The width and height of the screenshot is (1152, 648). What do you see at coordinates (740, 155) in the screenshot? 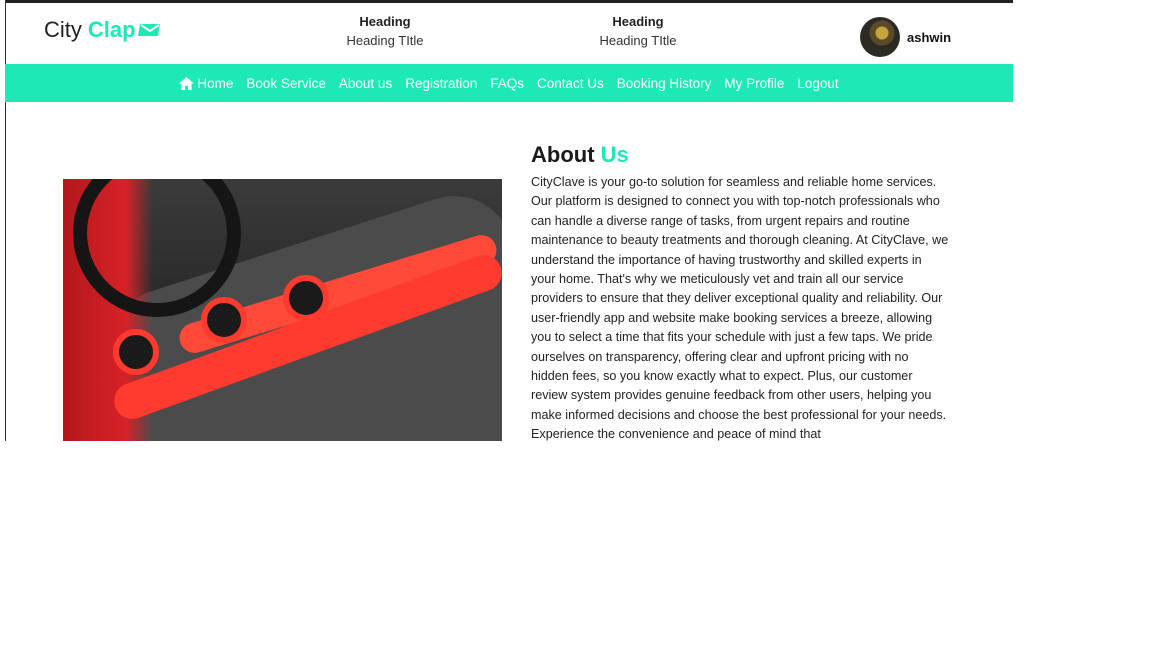
I see `about-title: About Us` at bounding box center [740, 155].